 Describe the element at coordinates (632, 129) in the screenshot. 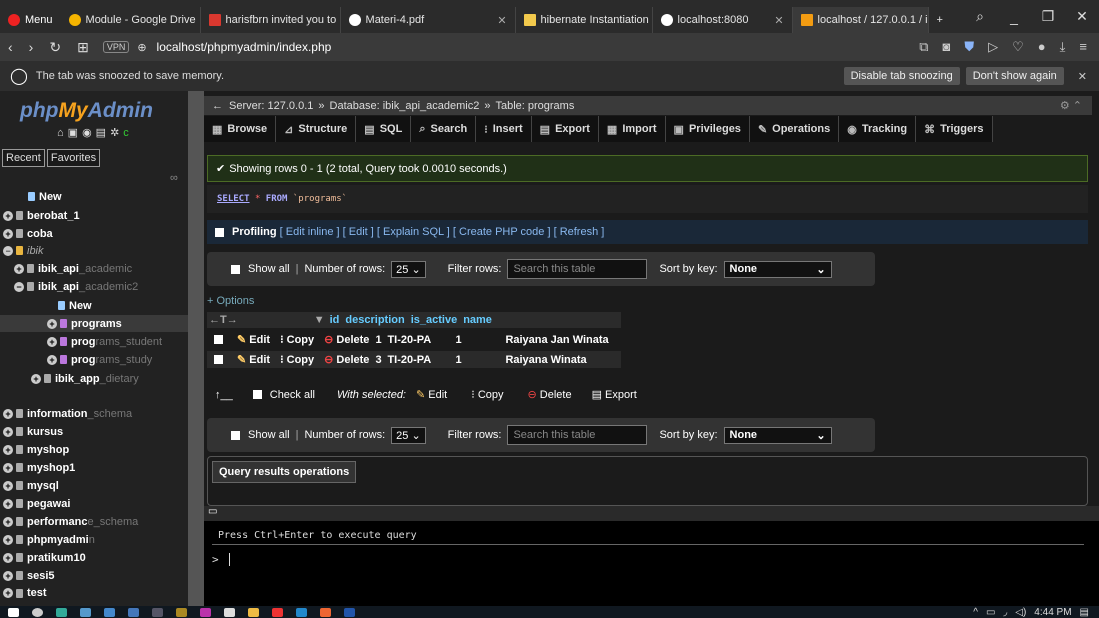

I see `tab-import: ▦ Import` at that location.